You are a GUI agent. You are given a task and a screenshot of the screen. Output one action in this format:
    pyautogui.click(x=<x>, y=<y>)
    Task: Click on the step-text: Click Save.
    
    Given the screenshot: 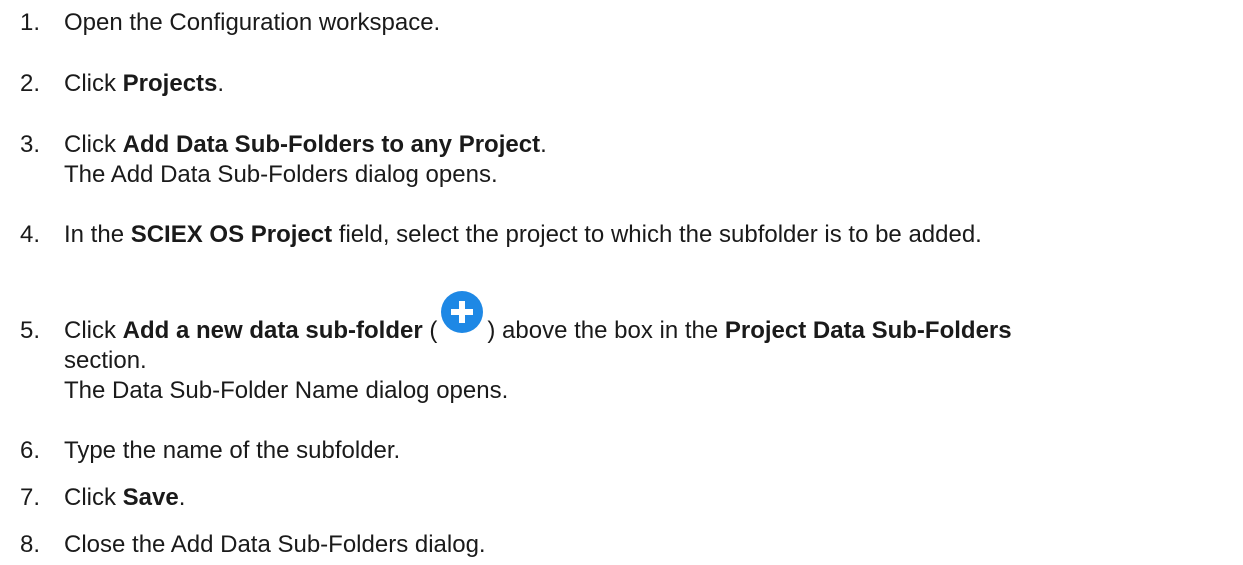 What is the action you would take?
    pyautogui.click(x=653, y=498)
    